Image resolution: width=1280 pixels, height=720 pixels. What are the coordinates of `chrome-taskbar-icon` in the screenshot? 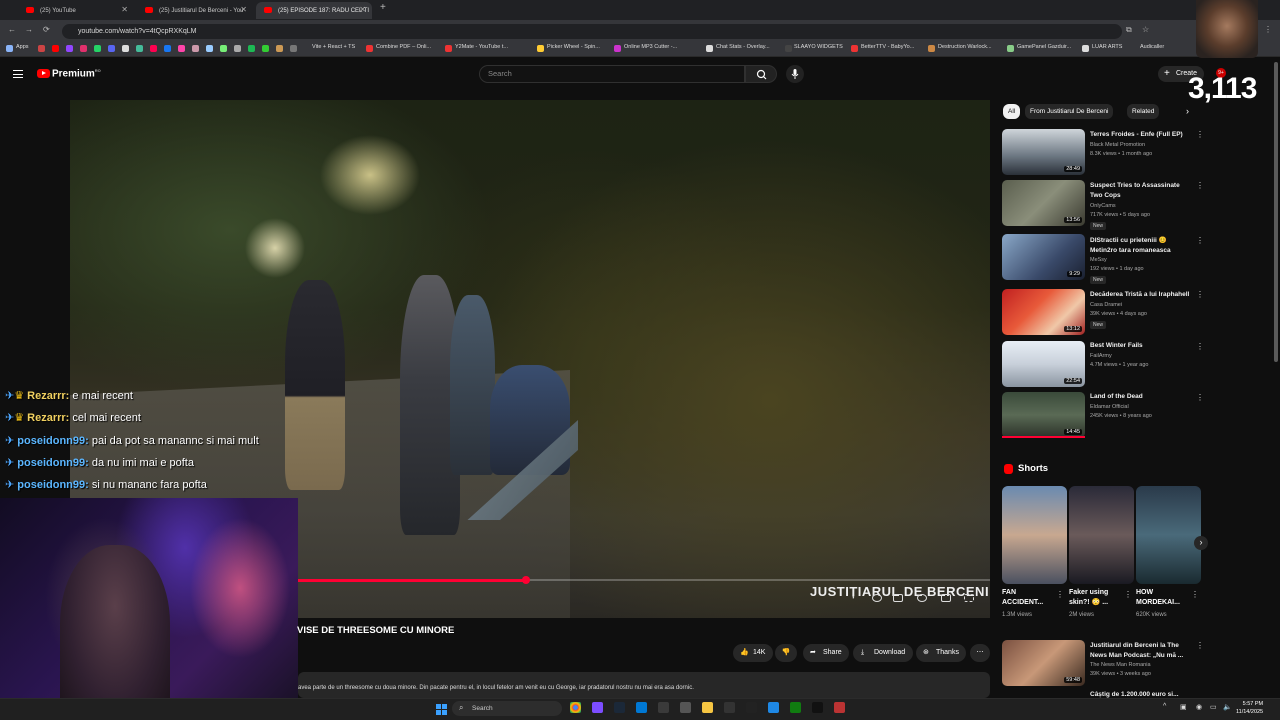 It's located at (575, 707).